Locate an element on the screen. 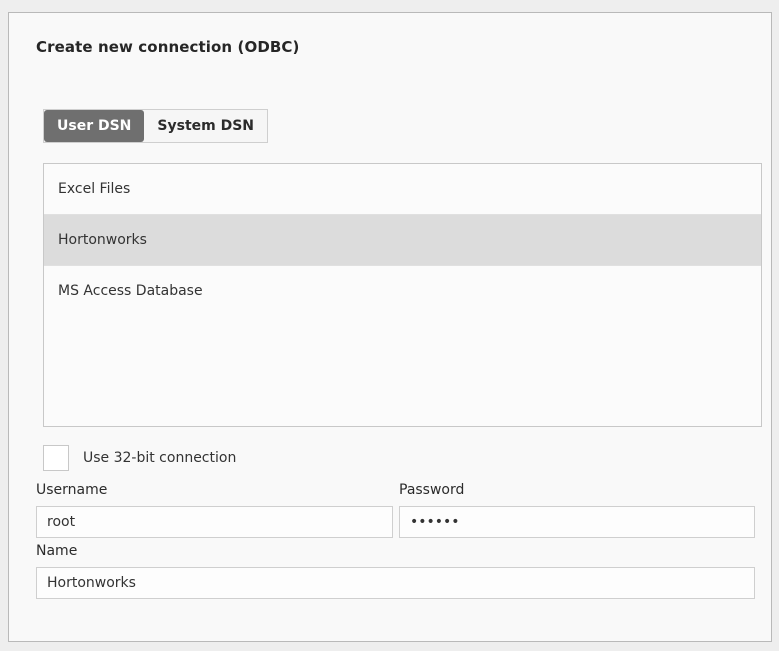 The height and width of the screenshot is (651, 779). dsn-item-ms-access-database: MS Access Database is located at coordinates (402, 291).